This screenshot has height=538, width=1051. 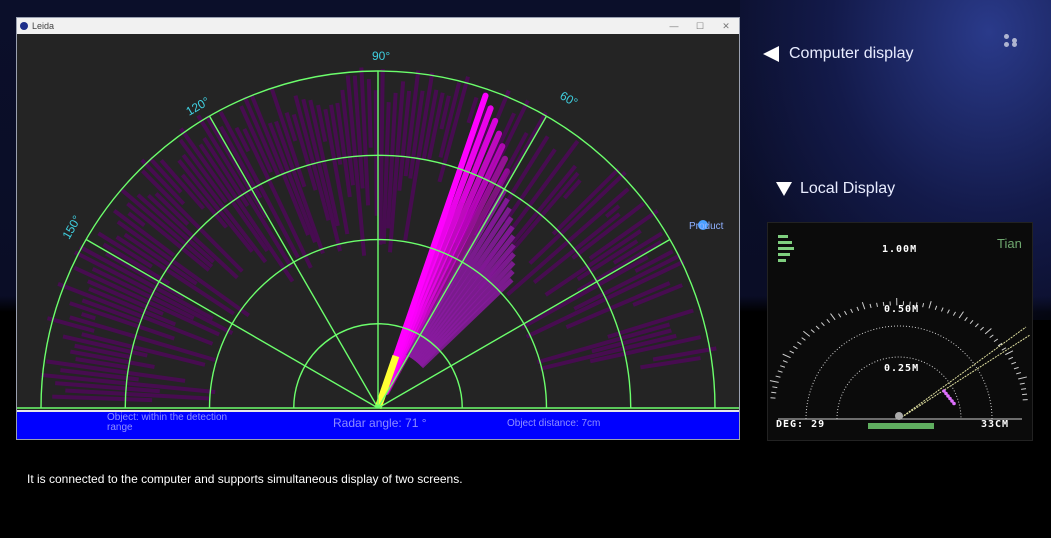 What do you see at coordinates (71, 227) in the screenshot?
I see `angle-label-150: 150°` at bounding box center [71, 227].